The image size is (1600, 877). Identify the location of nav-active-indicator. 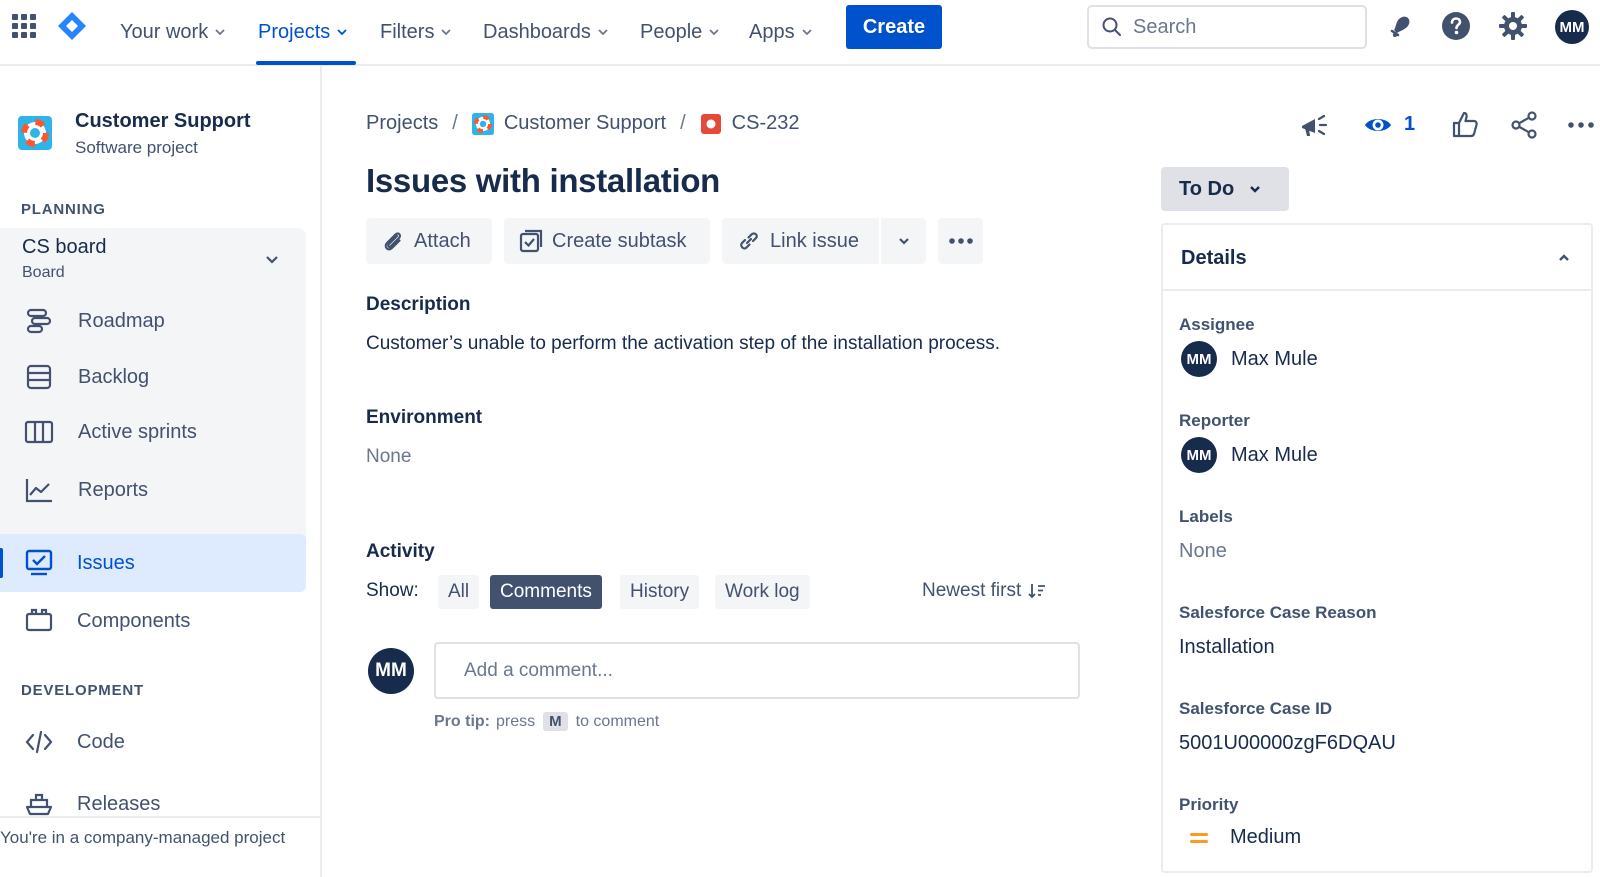
(306, 63).